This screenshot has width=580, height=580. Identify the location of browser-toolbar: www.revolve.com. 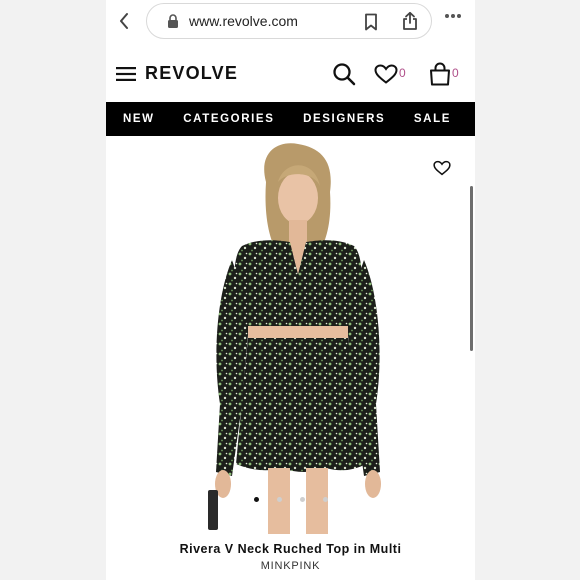
(290, 22).